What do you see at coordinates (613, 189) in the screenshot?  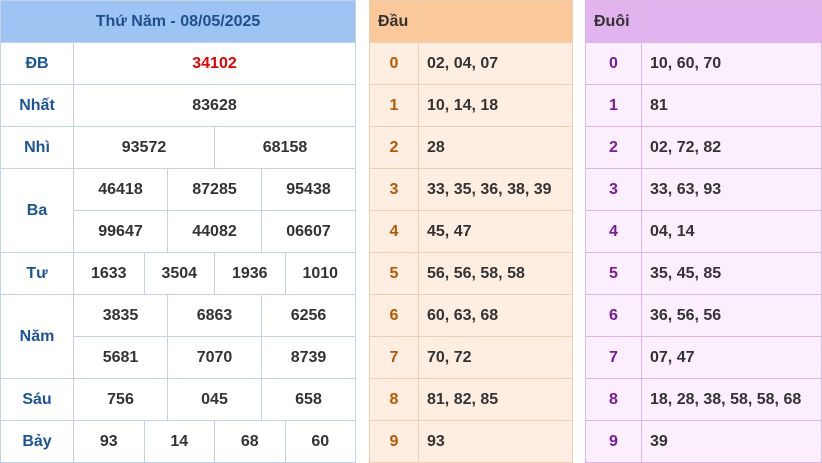 I see `duoi-key: 3` at bounding box center [613, 189].